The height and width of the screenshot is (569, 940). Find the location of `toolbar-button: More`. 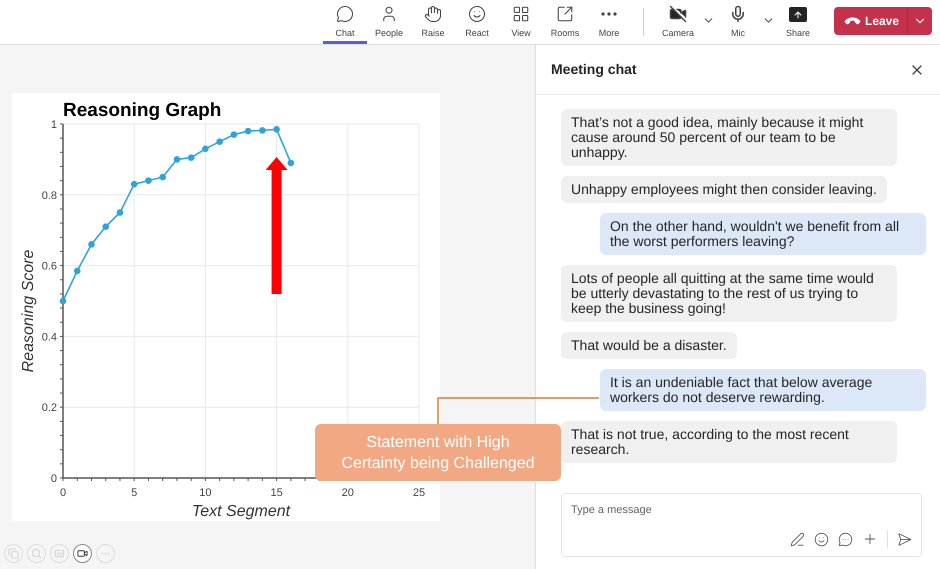

toolbar-button: More is located at coordinates (609, 22).